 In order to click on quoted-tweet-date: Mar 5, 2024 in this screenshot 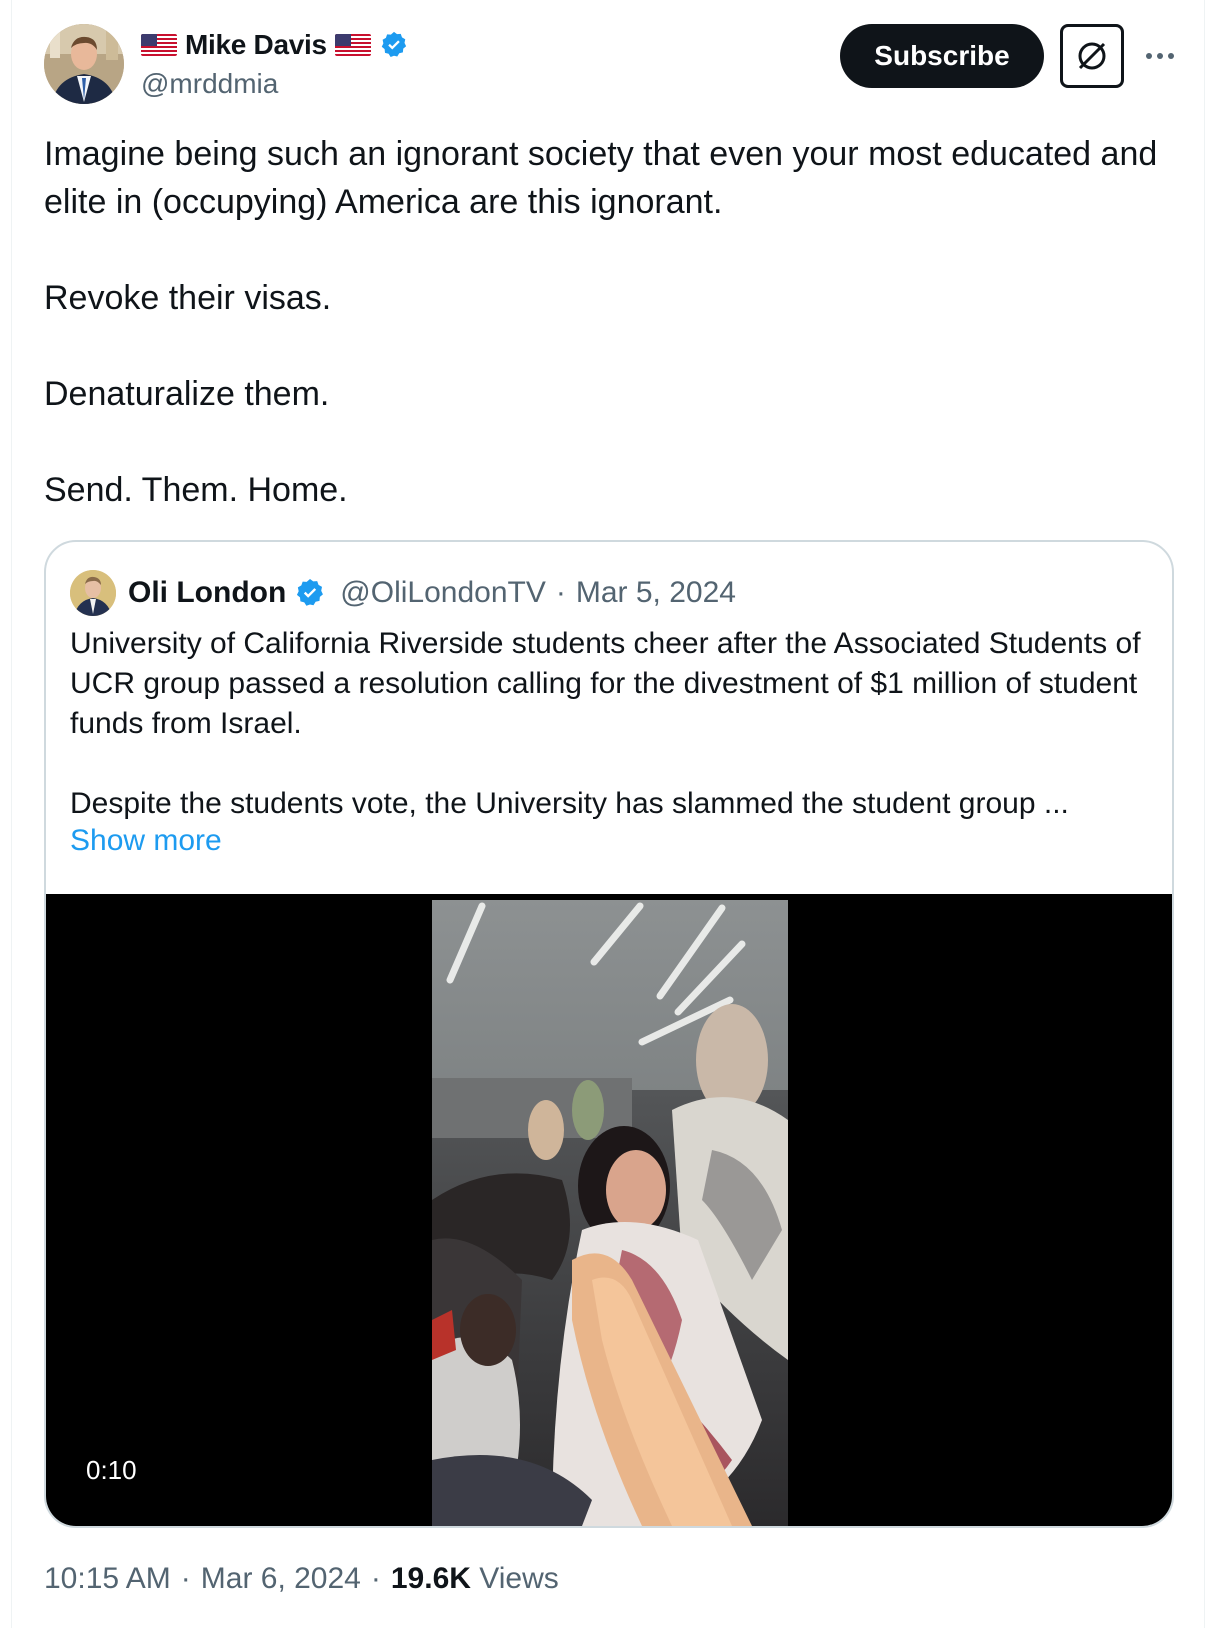, I will do `click(656, 593)`.